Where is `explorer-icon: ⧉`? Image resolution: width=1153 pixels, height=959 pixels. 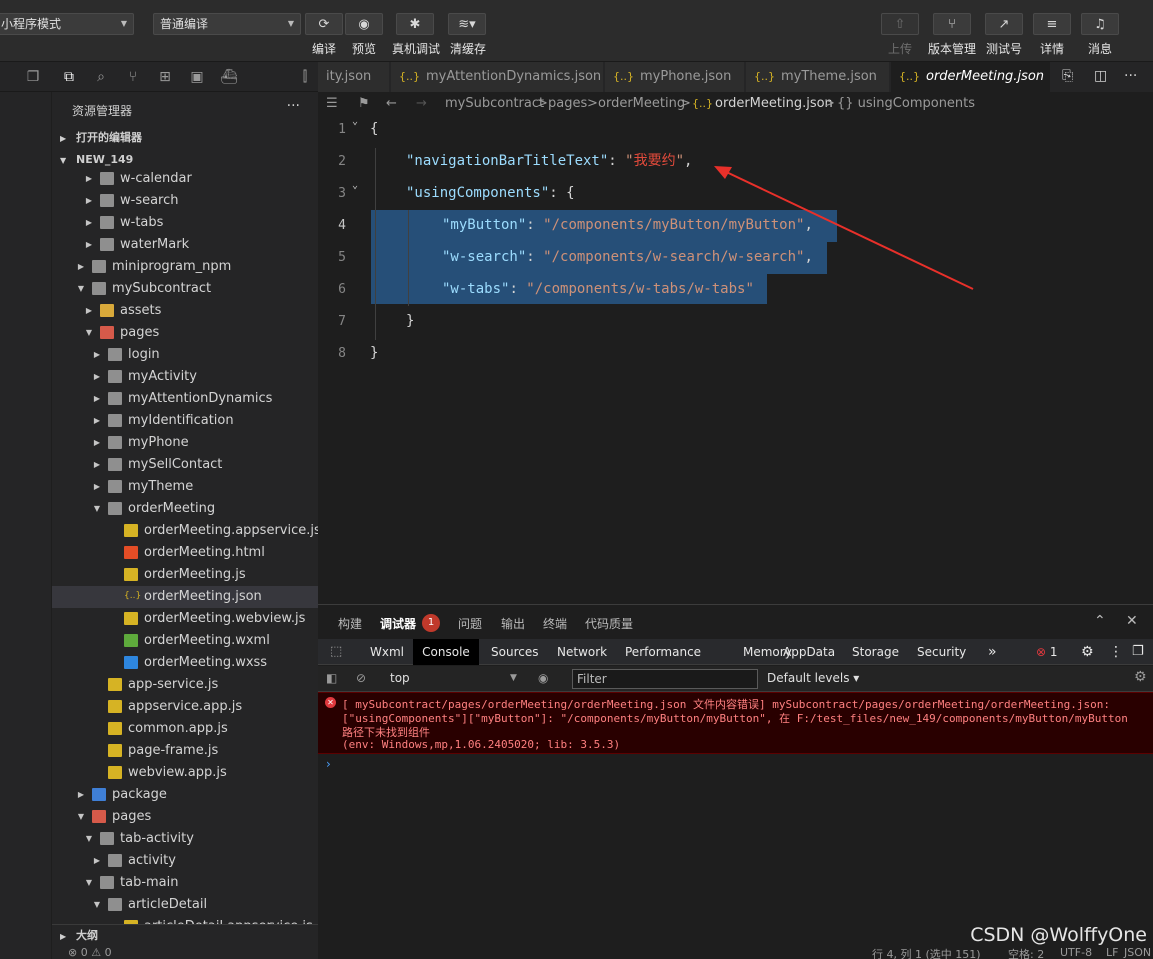 explorer-icon: ⧉ is located at coordinates (69, 77).